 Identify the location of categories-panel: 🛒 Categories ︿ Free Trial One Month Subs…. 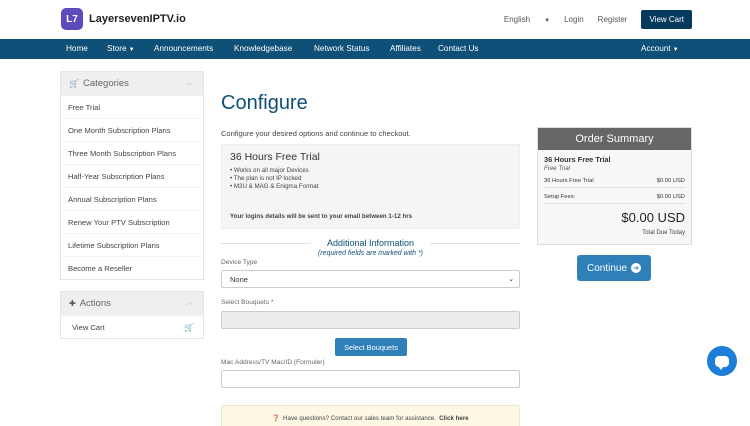
(132, 175).